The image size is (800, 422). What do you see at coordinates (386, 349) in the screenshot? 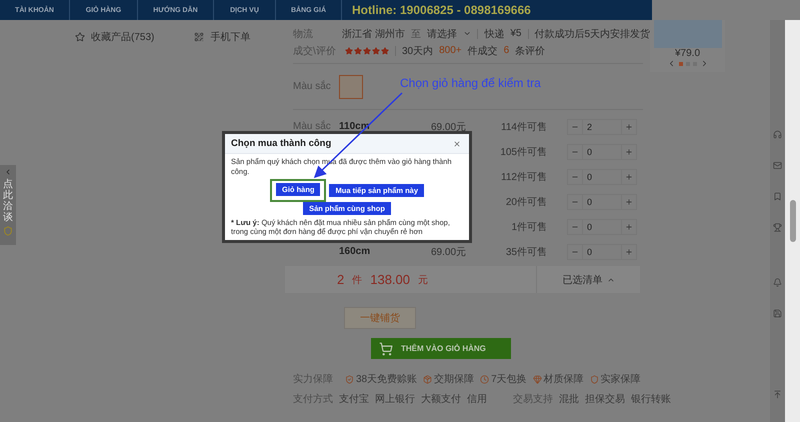
I see `cart-icon` at bounding box center [386, 349].